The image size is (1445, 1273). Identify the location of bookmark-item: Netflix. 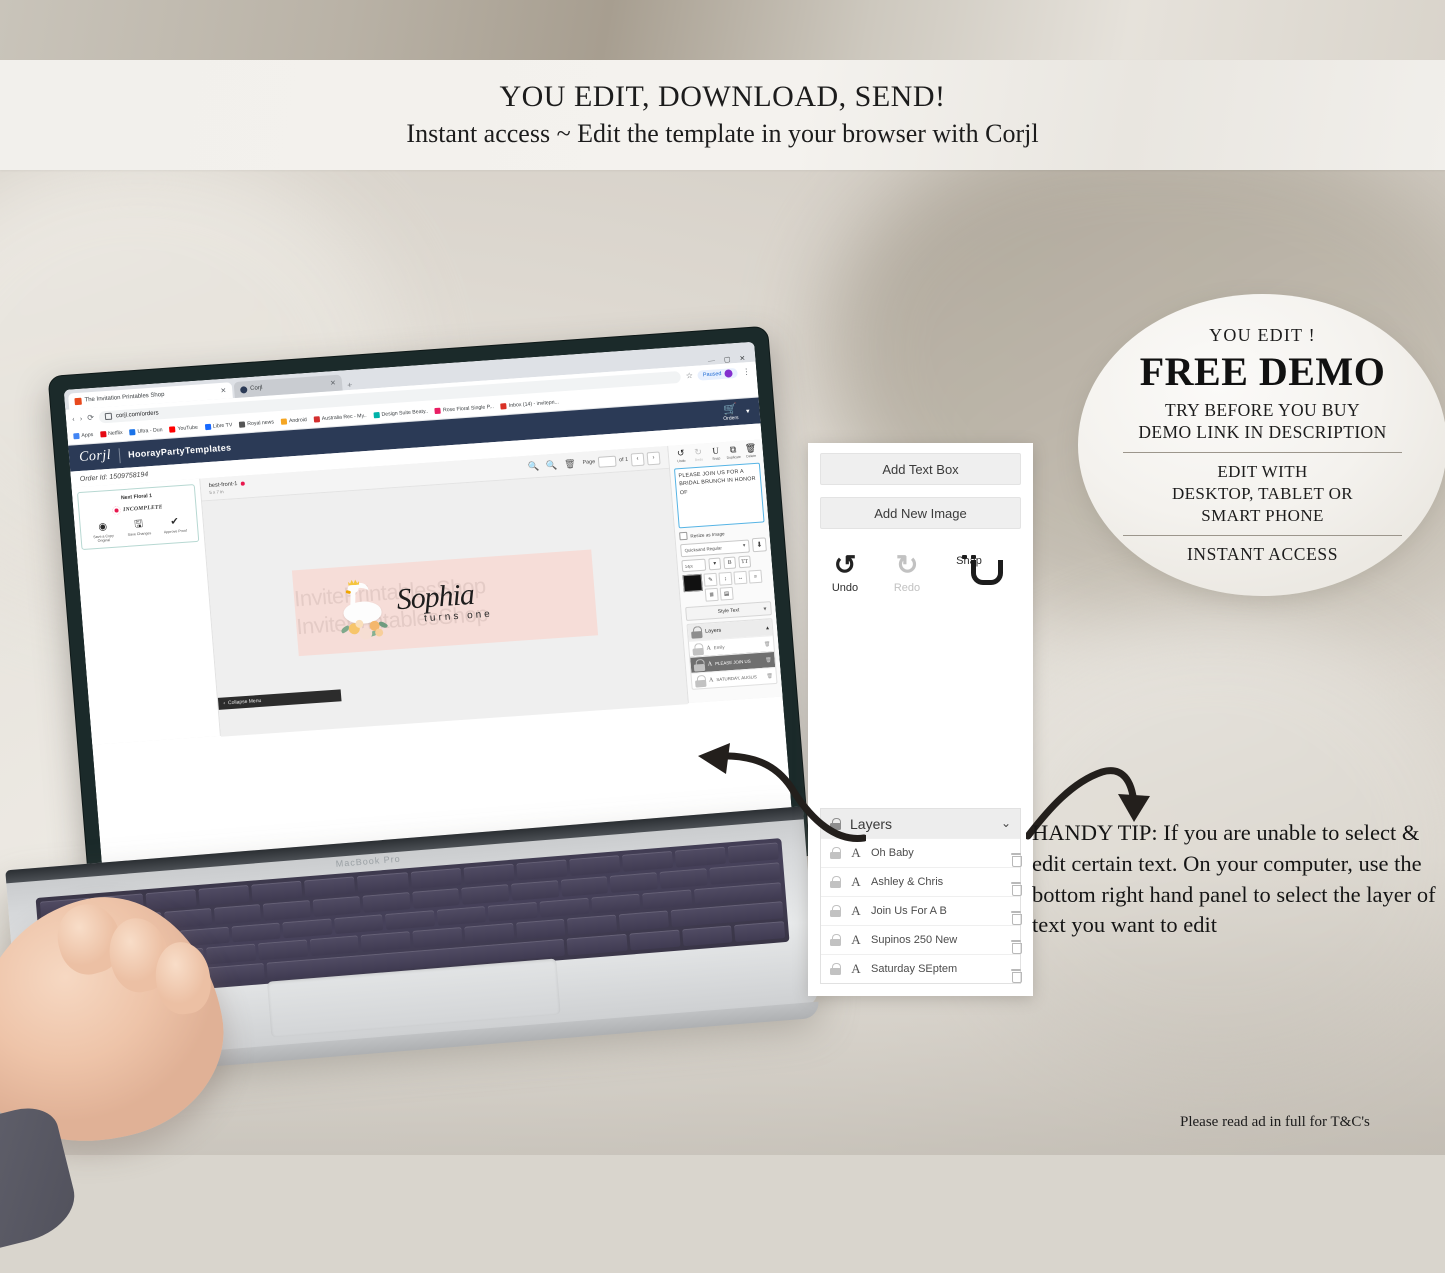
(111, 434).